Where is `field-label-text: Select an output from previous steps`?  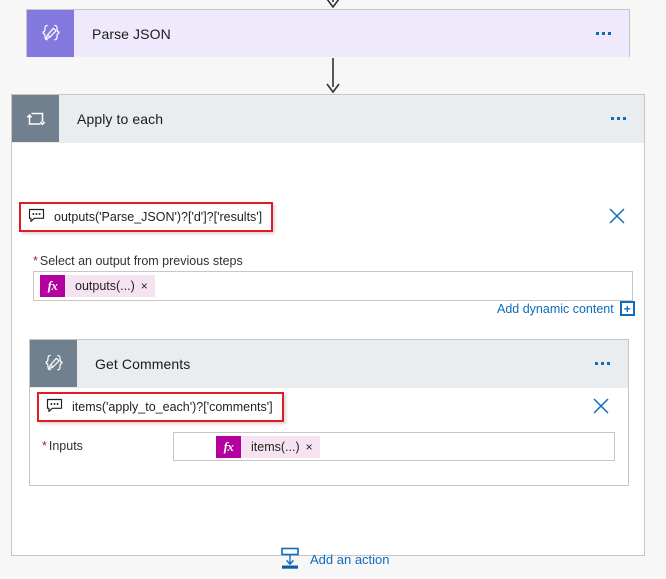 field-label-text: Select an output from previous steps is located at coordinates (141, 261).